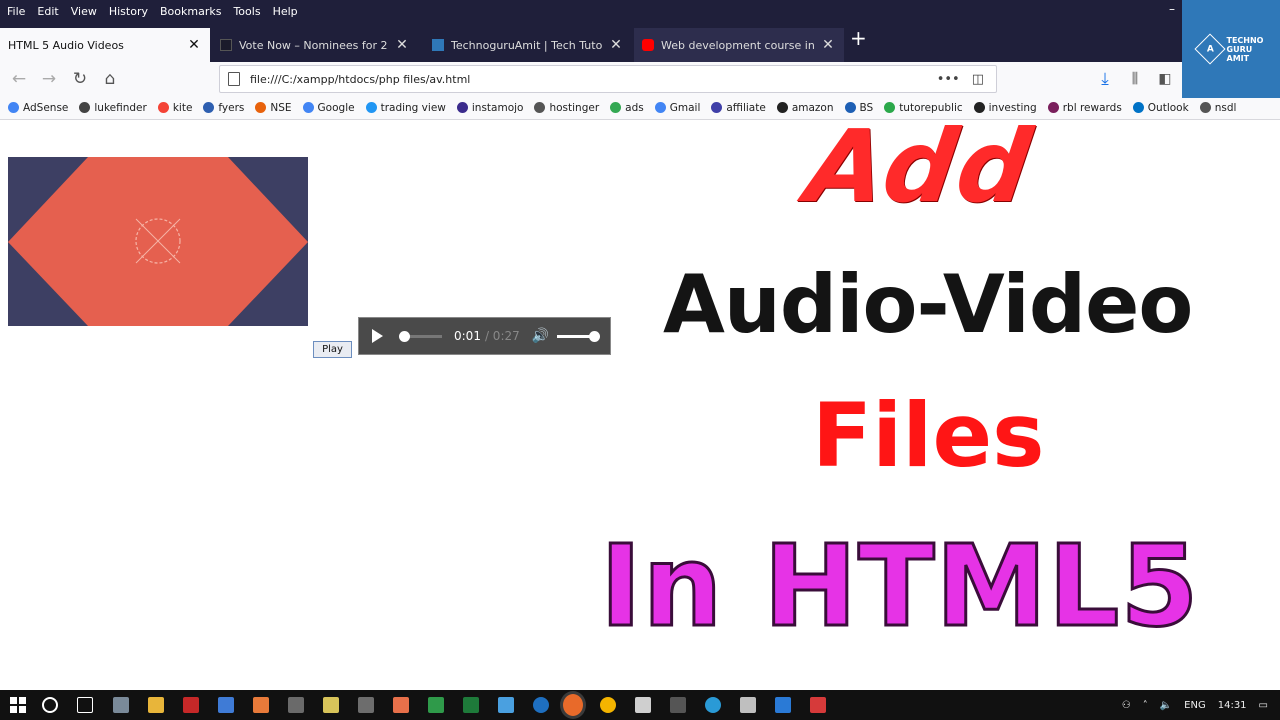  Describe the element at coordinates (18, 705) in the screenshot. I see `windows-start-icon` at that location.